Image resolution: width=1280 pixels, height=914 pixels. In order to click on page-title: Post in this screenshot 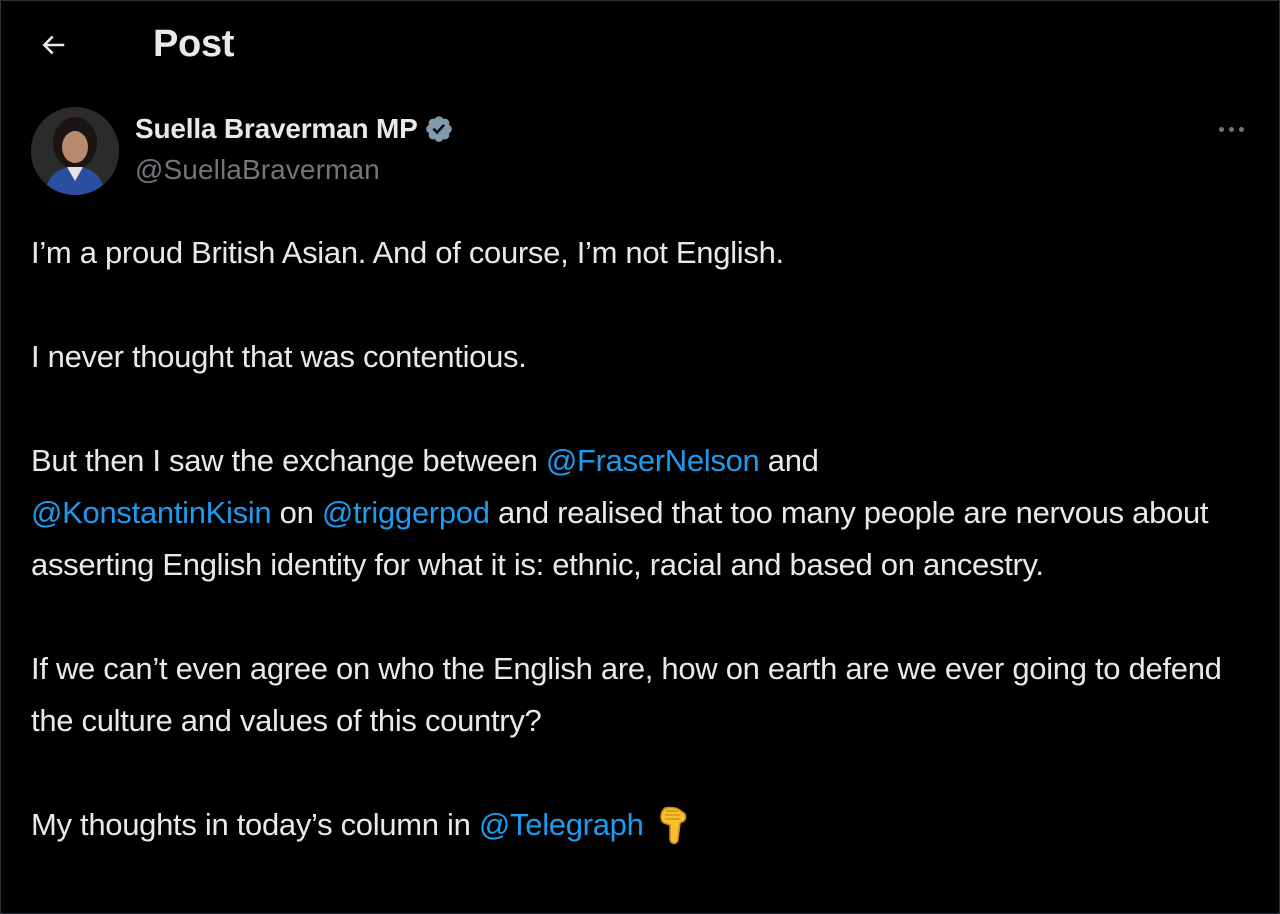, I will do `click(194, 44)`.